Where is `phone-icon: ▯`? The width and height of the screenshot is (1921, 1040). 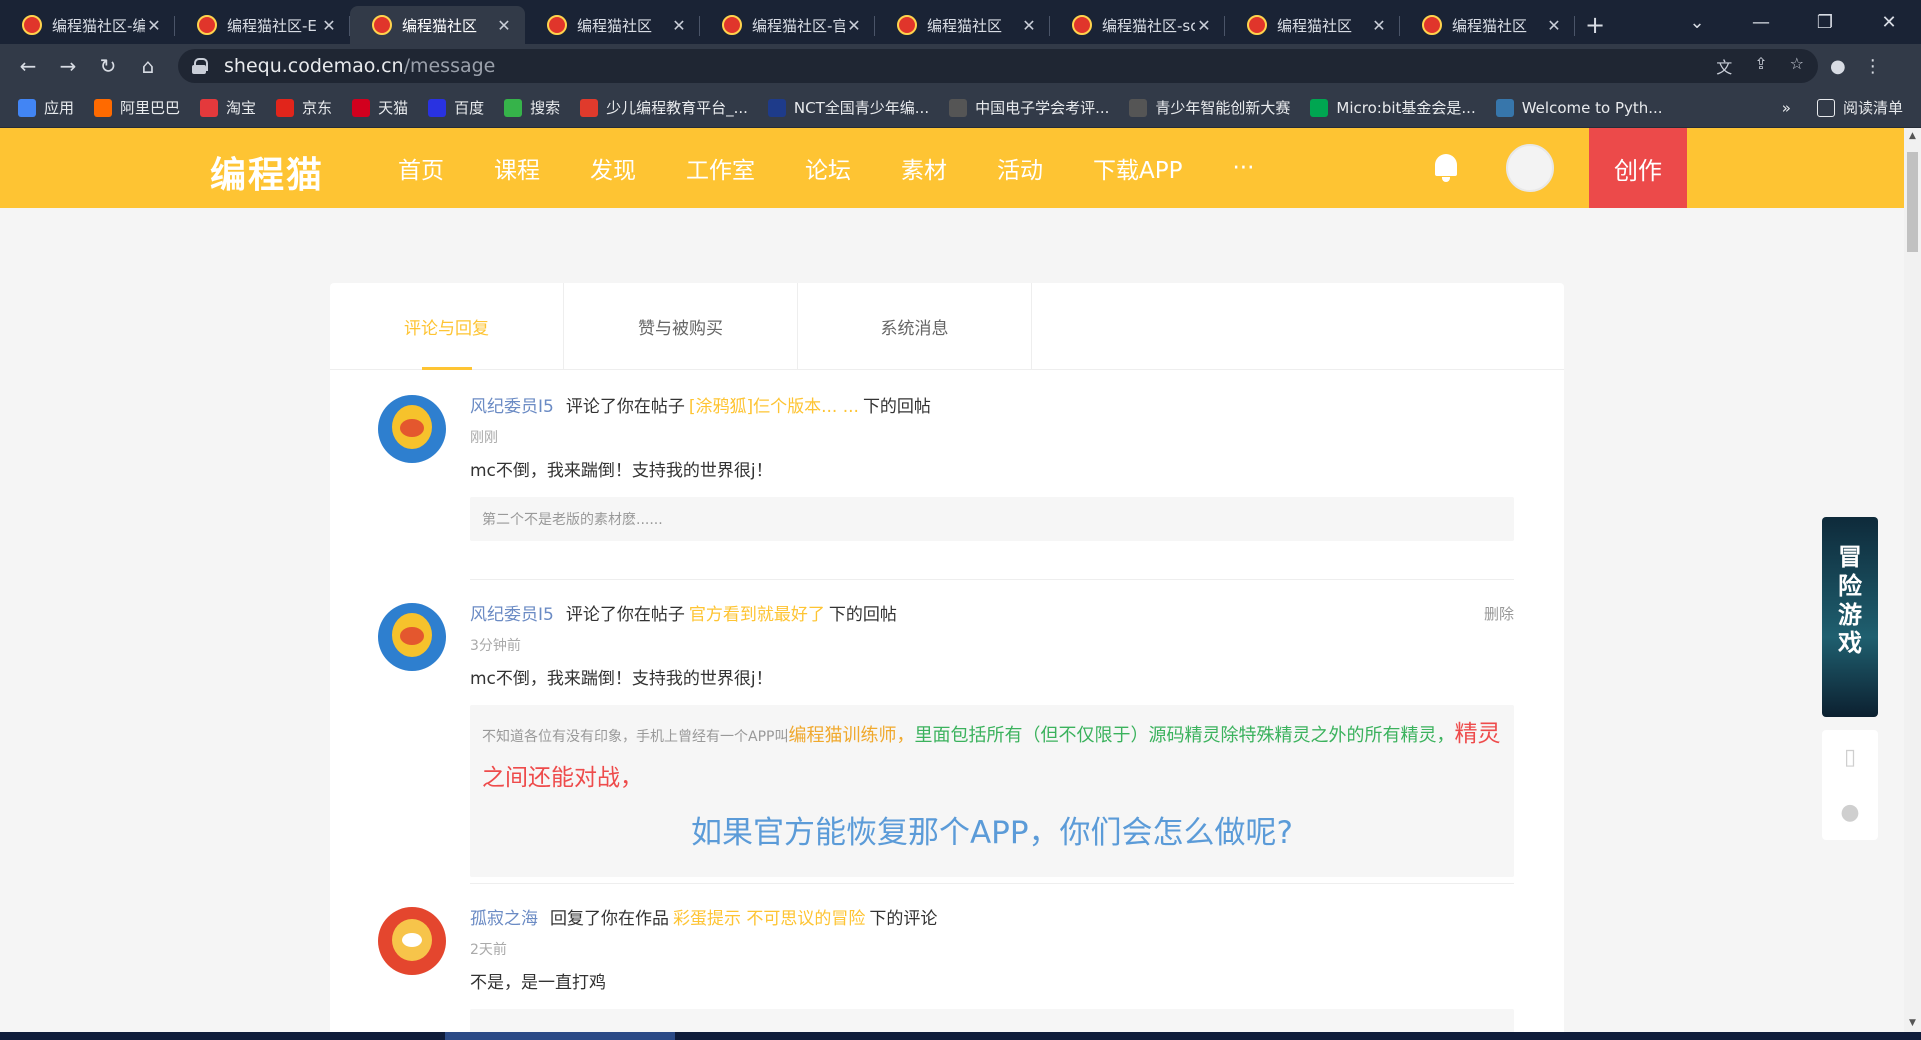
phone-icon: ▯ is located at coordinates (1850, 757).